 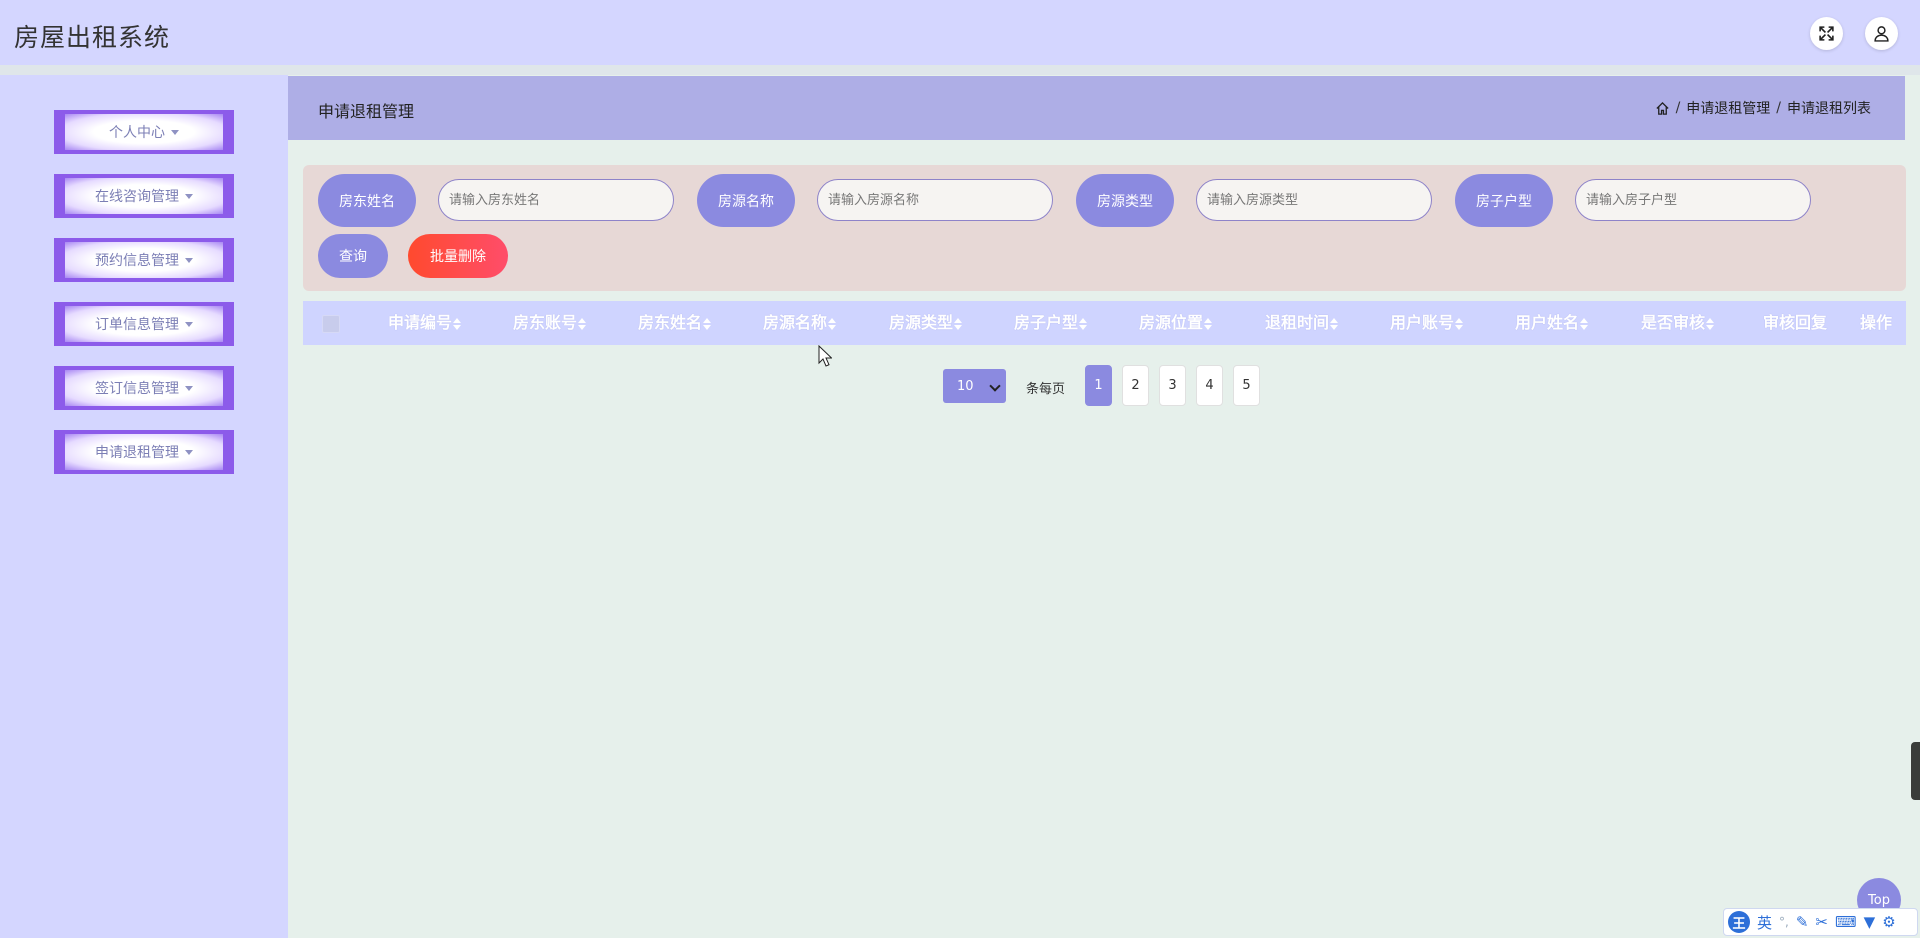 What do you see at coordinates (926, 323) in the screenshot?
I see `column-header: 房源类型` at bounding box center [926, 323].